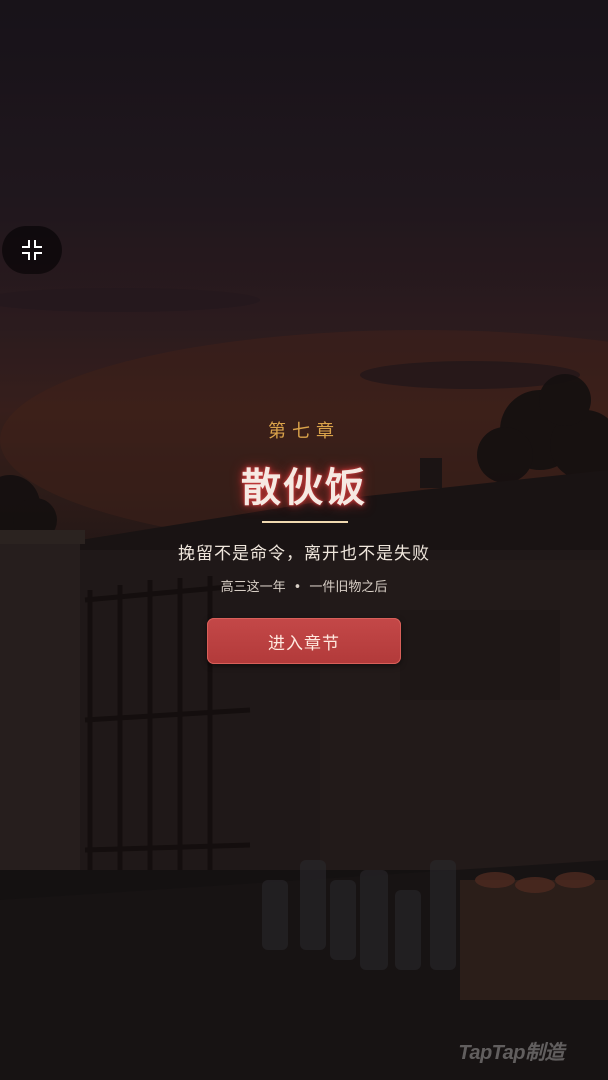  What do you see at coordinates (304, 431) in the screenshot?
I see `chapter-number: 第七章` at bounding box center [304, 431].